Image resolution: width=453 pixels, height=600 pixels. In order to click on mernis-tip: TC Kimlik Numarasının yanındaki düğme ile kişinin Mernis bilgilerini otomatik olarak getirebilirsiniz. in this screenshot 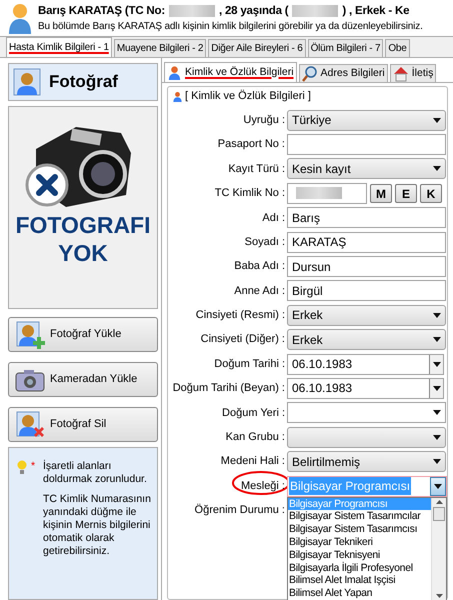, I will do `click(97, 525)`.